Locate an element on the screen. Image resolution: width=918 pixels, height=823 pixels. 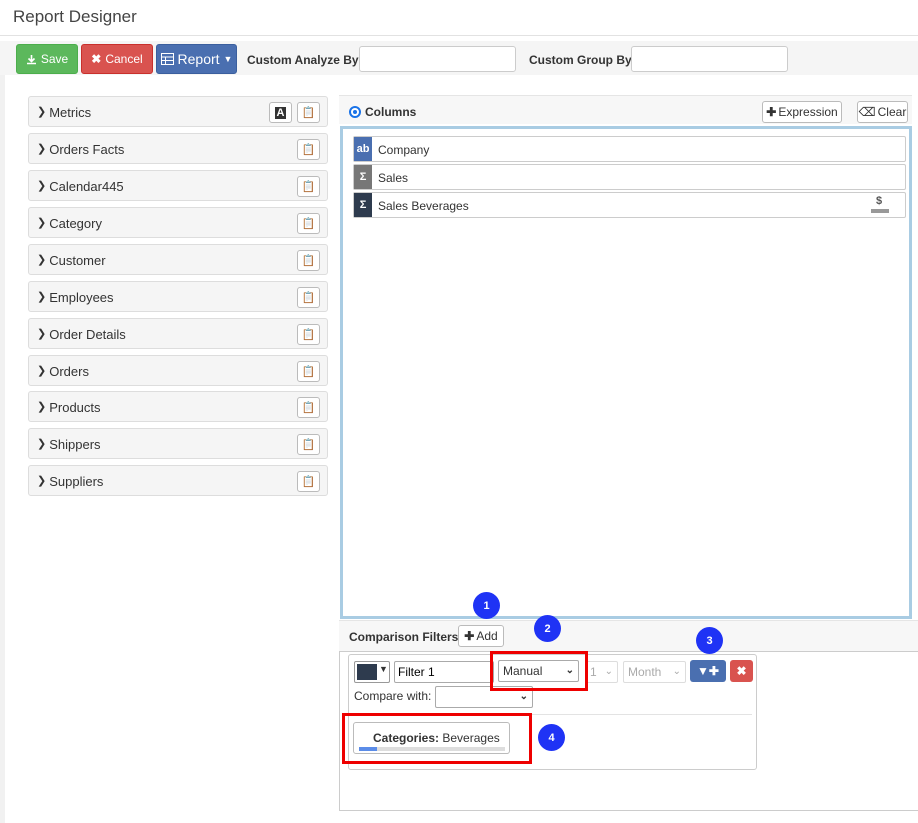
compare-with-label: Compare with: is located at coordinates (393, 696).